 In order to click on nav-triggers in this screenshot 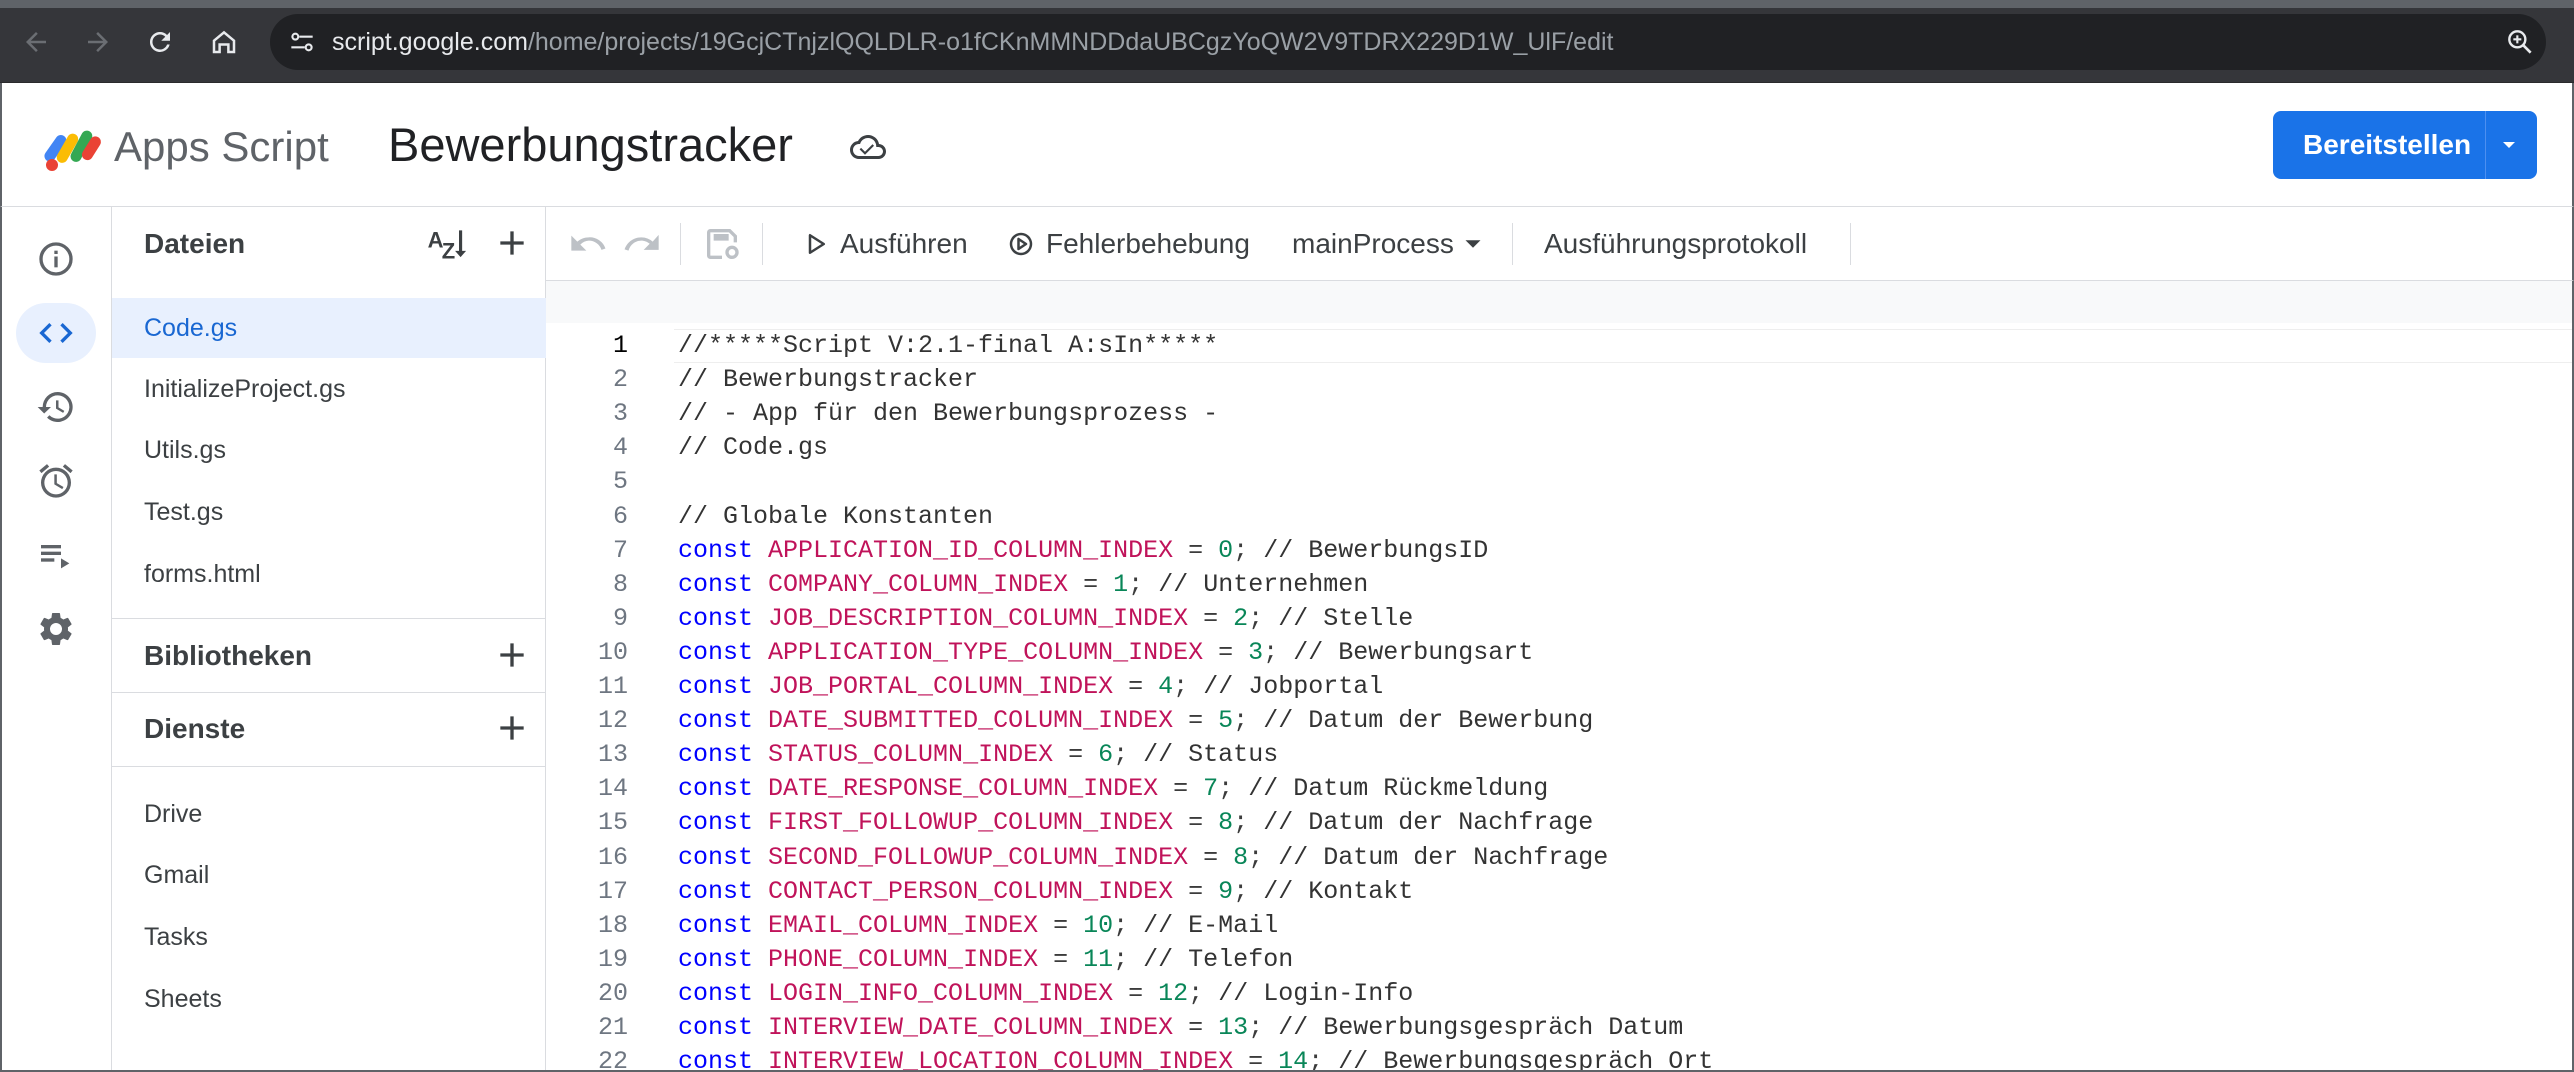, I will do `click(56, 481)`.